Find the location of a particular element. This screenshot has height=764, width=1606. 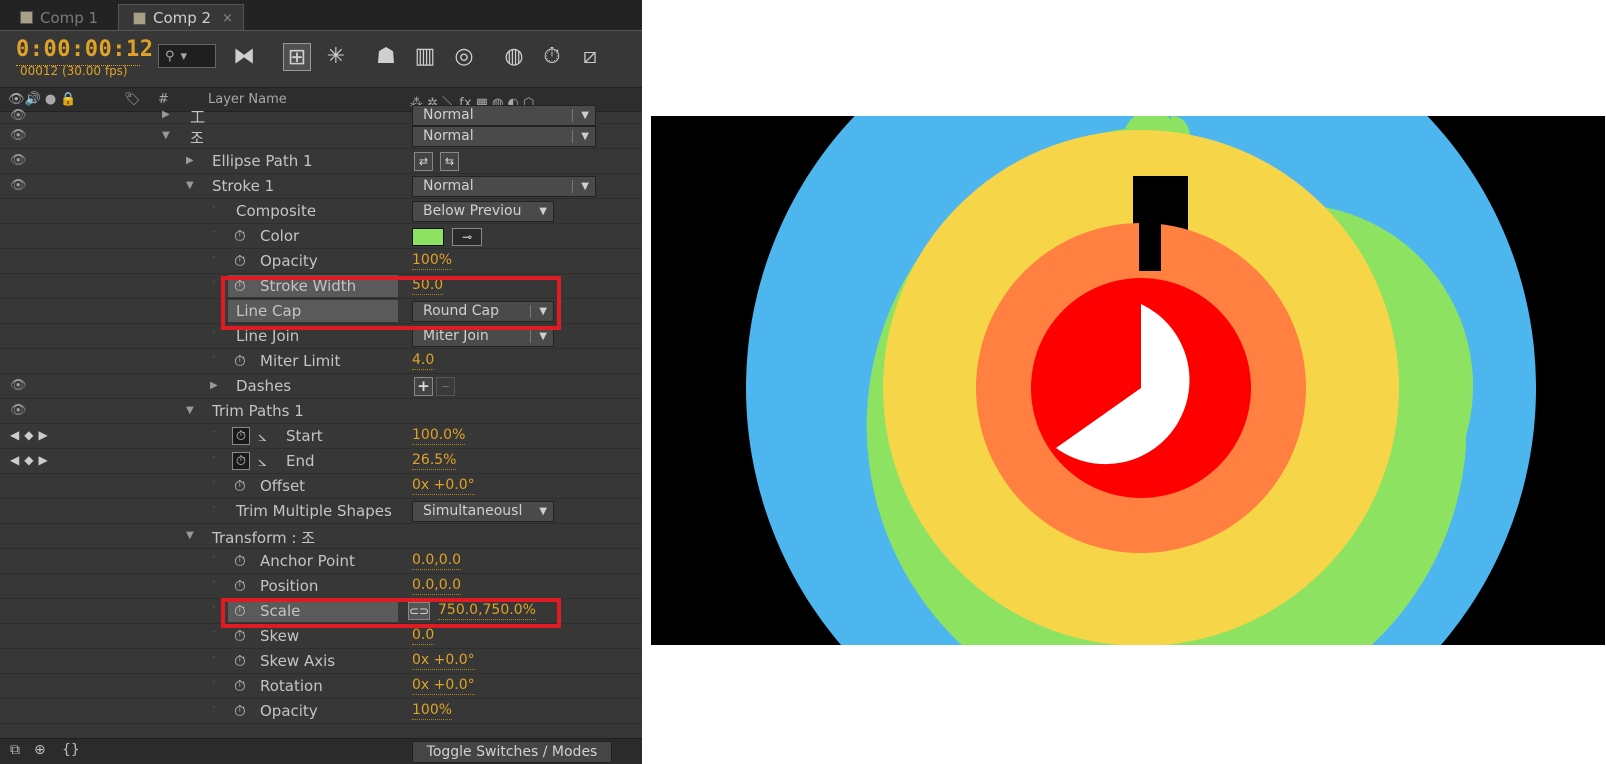

list-item: 👁 ▶ Ellipse Path 1 ⇄ ⇆ is located at coordinates (321, 161).